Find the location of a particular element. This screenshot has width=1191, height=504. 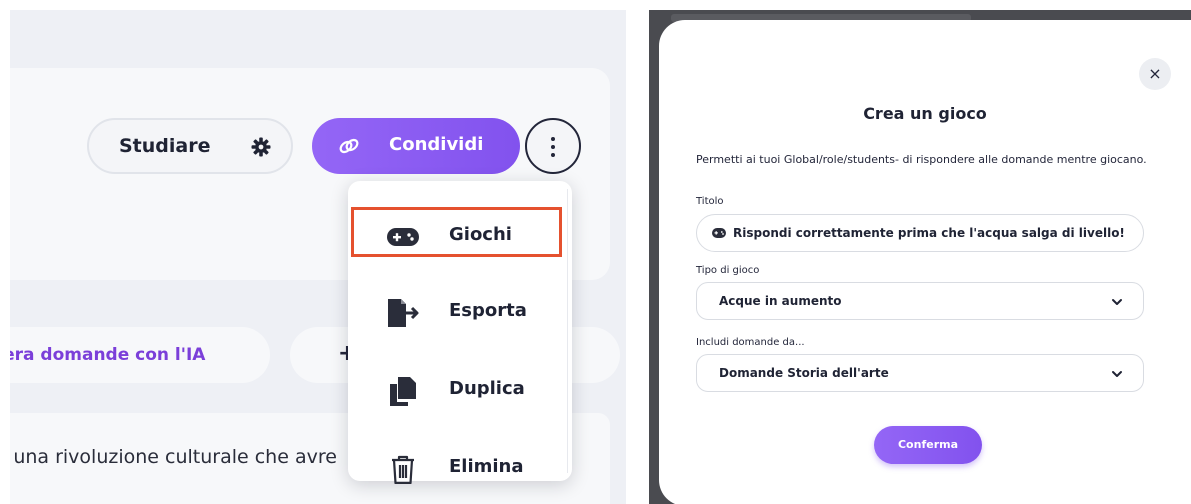

menu-item-label: Esporta is located at coordinates (488, 310).